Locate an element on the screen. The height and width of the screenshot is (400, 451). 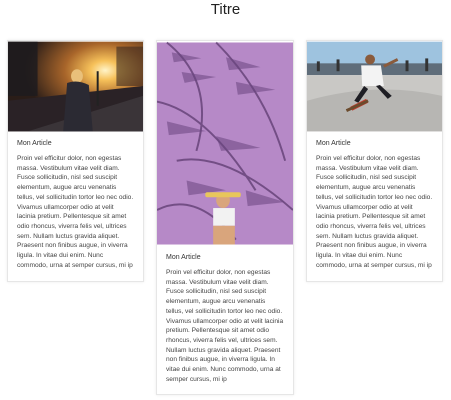
article-image-skateboarder is located at coordinates (374, 86).